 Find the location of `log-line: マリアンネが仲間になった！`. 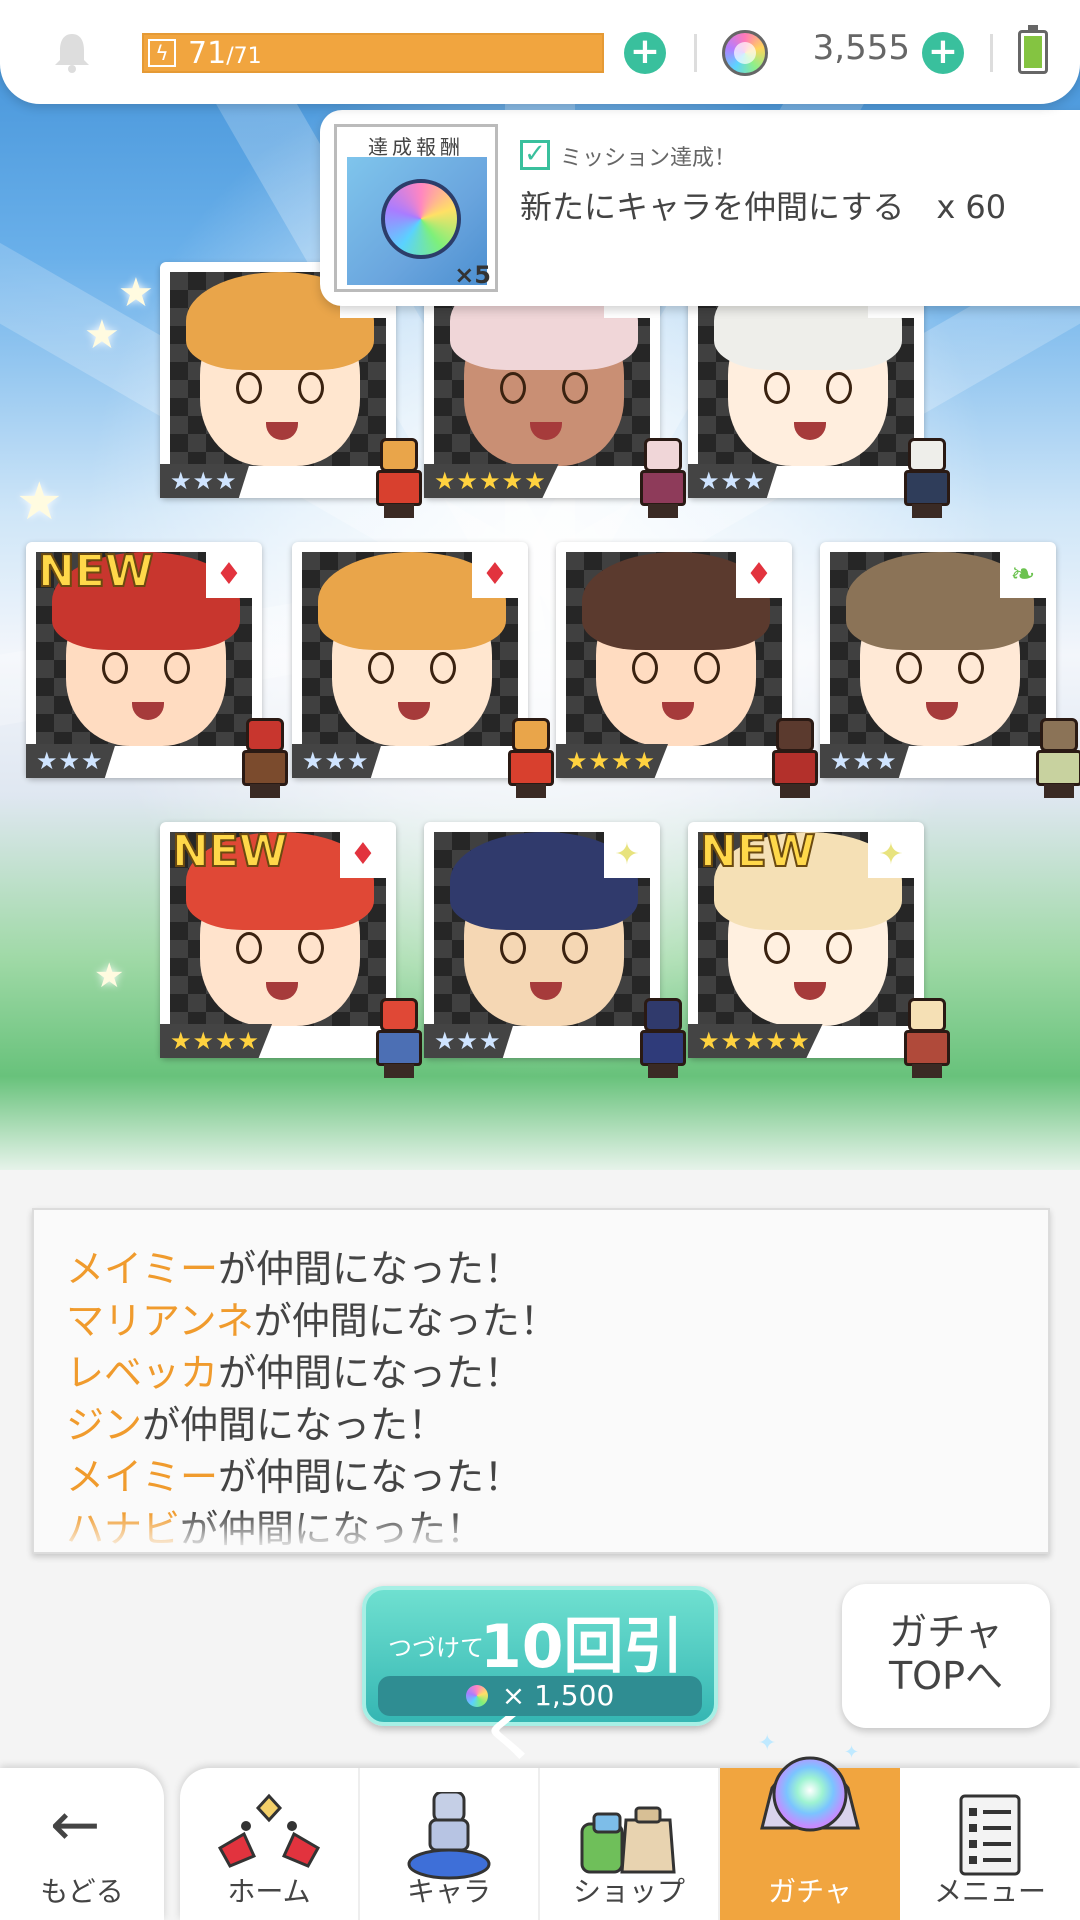

log-line: マリアンネが仲間になった！ is located at coordinates (312, 1317).